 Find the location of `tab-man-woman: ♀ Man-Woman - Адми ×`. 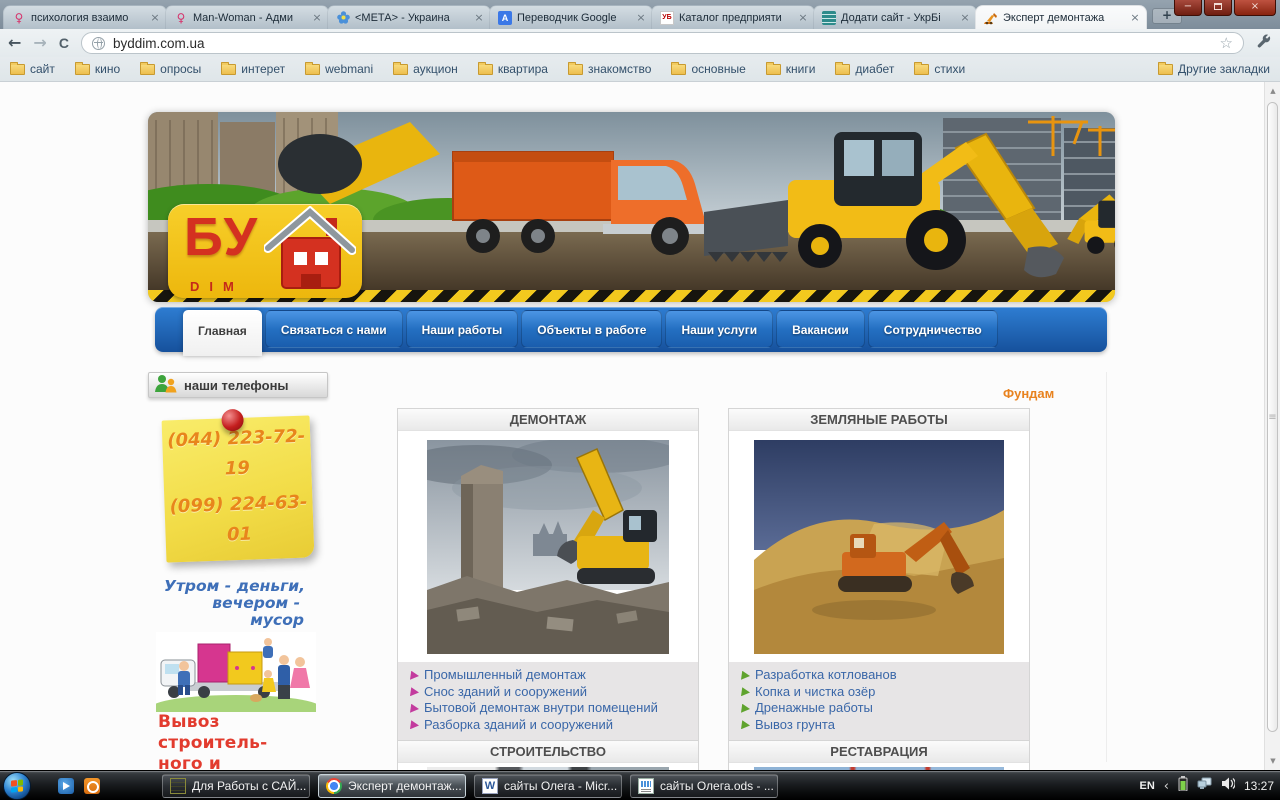

tab-man-woman: ♀ Man-Woman - Адми × is located at coordinates (247, 17).